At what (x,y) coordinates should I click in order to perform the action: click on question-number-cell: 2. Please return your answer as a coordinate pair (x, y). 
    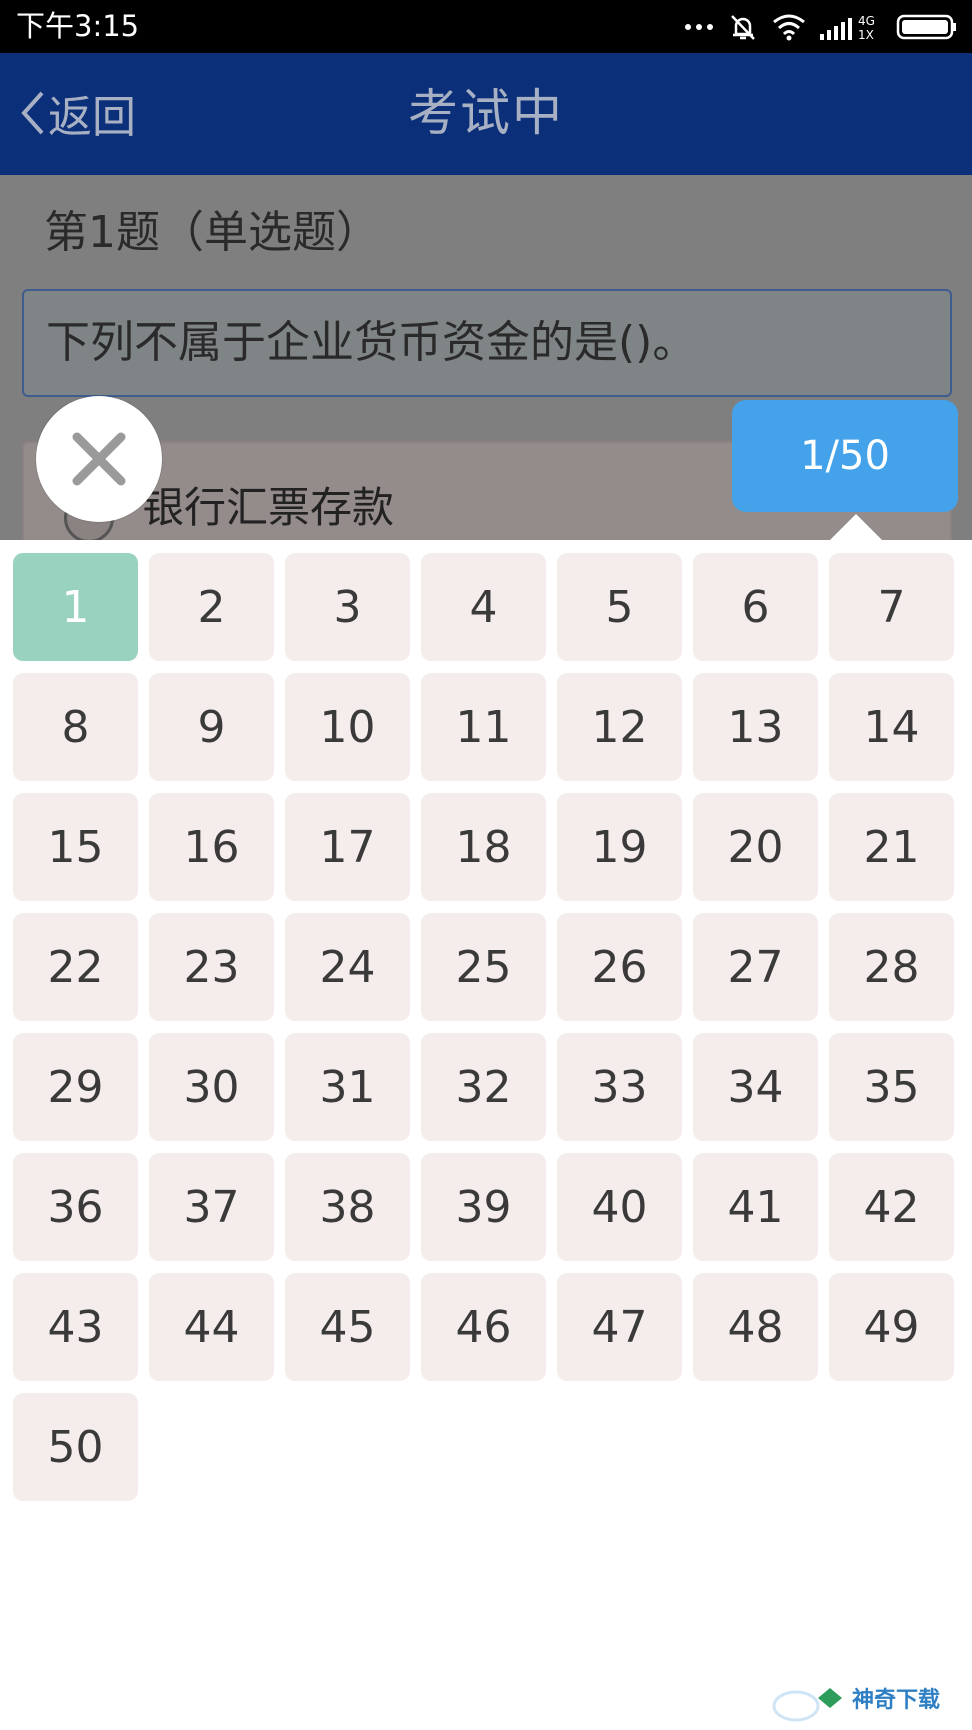
    Looking at the image, I should click on (211, 607).